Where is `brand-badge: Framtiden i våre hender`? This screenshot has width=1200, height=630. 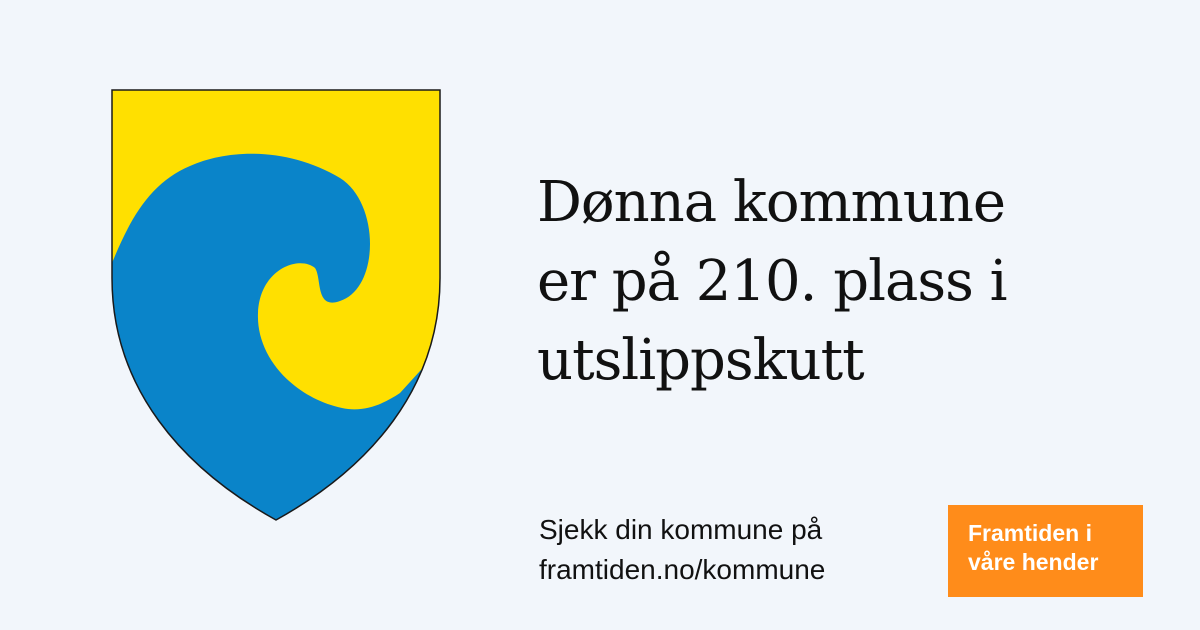 brand-badge: Framtiden i våre hender is located at coordinates (1045, 551).